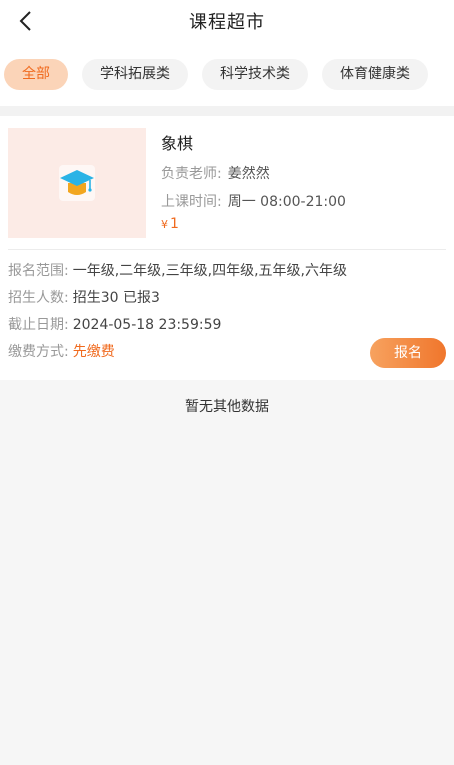  What do you see at coordinates (174, 224) in the screenshot?
I see `price-value: 1` at bounding box center [174, 224].